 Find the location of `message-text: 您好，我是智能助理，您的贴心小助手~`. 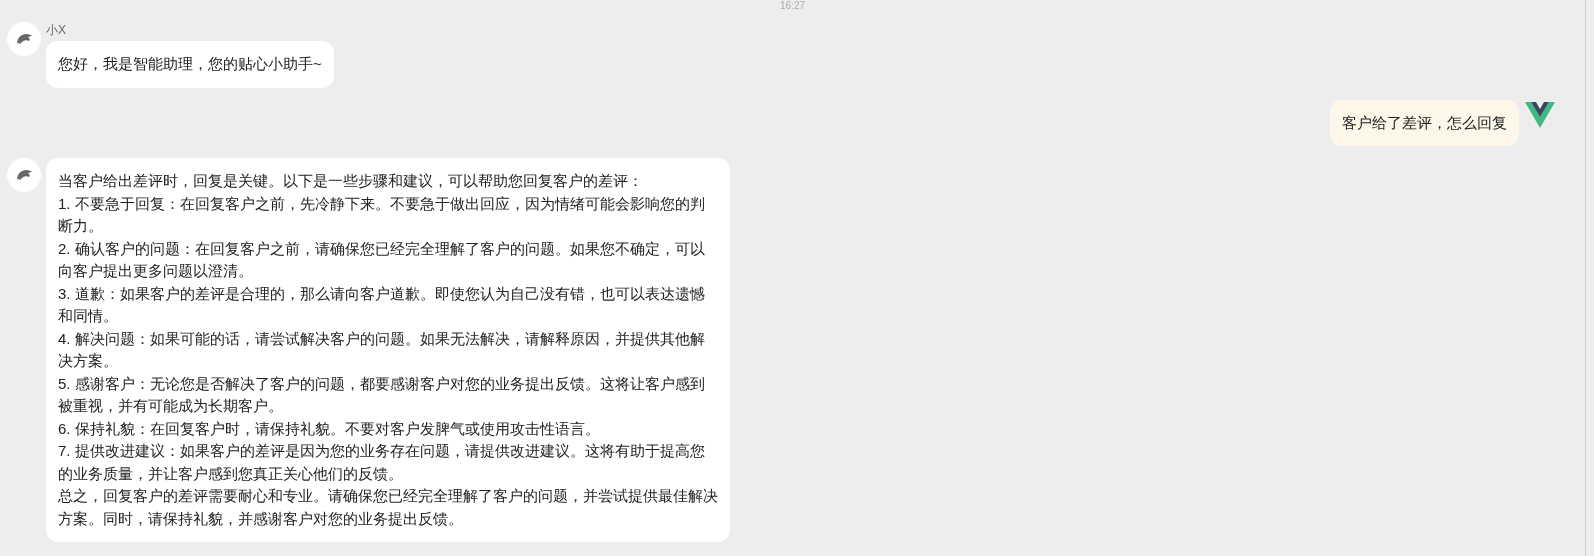

message-text: 您好，我是智能助理，您的贴心小助手~ is located at coordinates (190, 64).